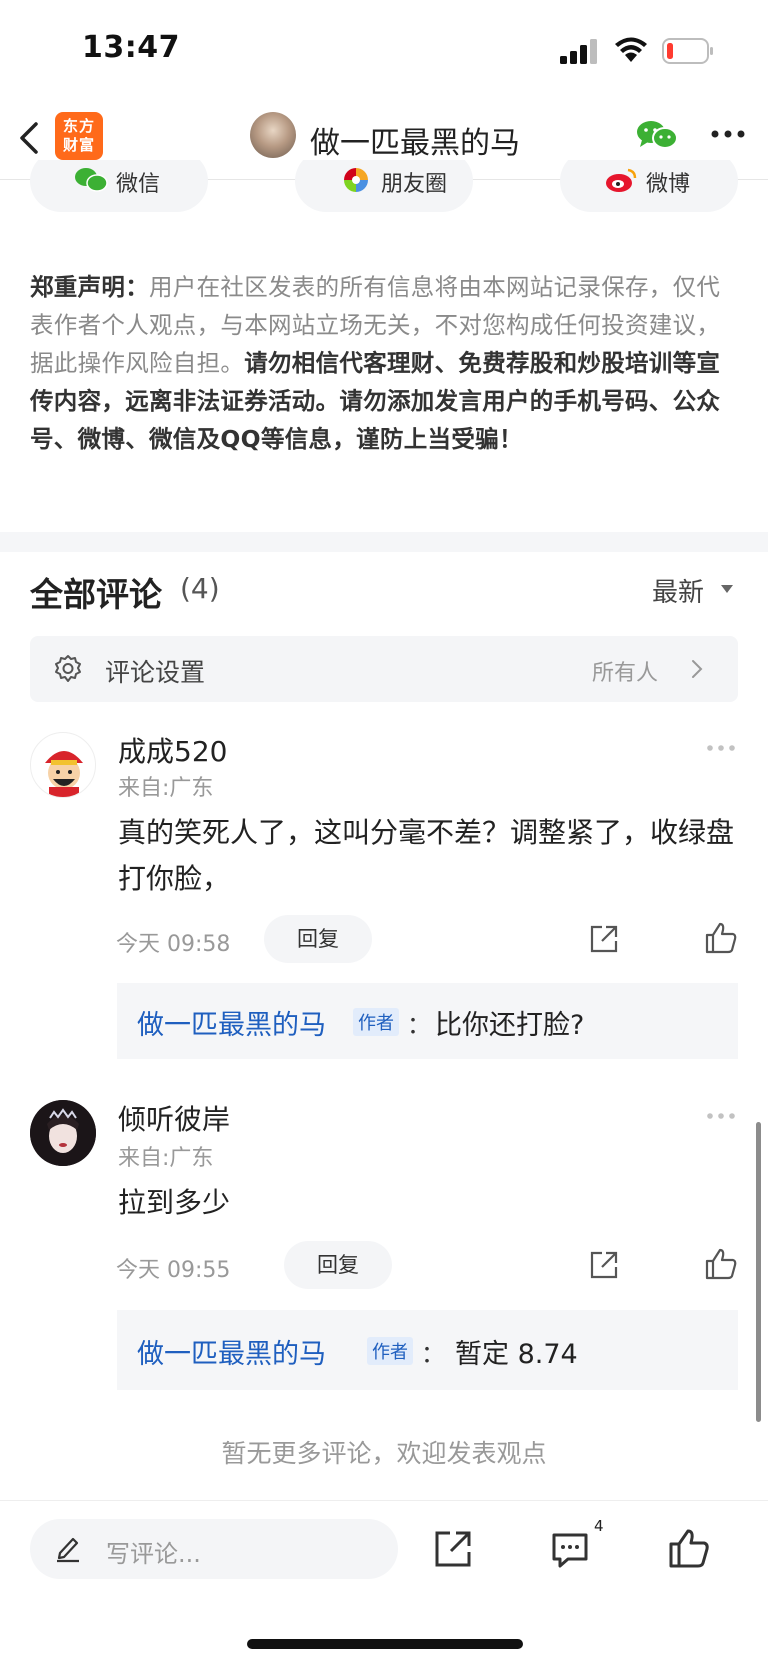 The height and width of the screenshot is (1663, 768). I want to click on page-title: 做一匹最黑的马, so click(415, 140).